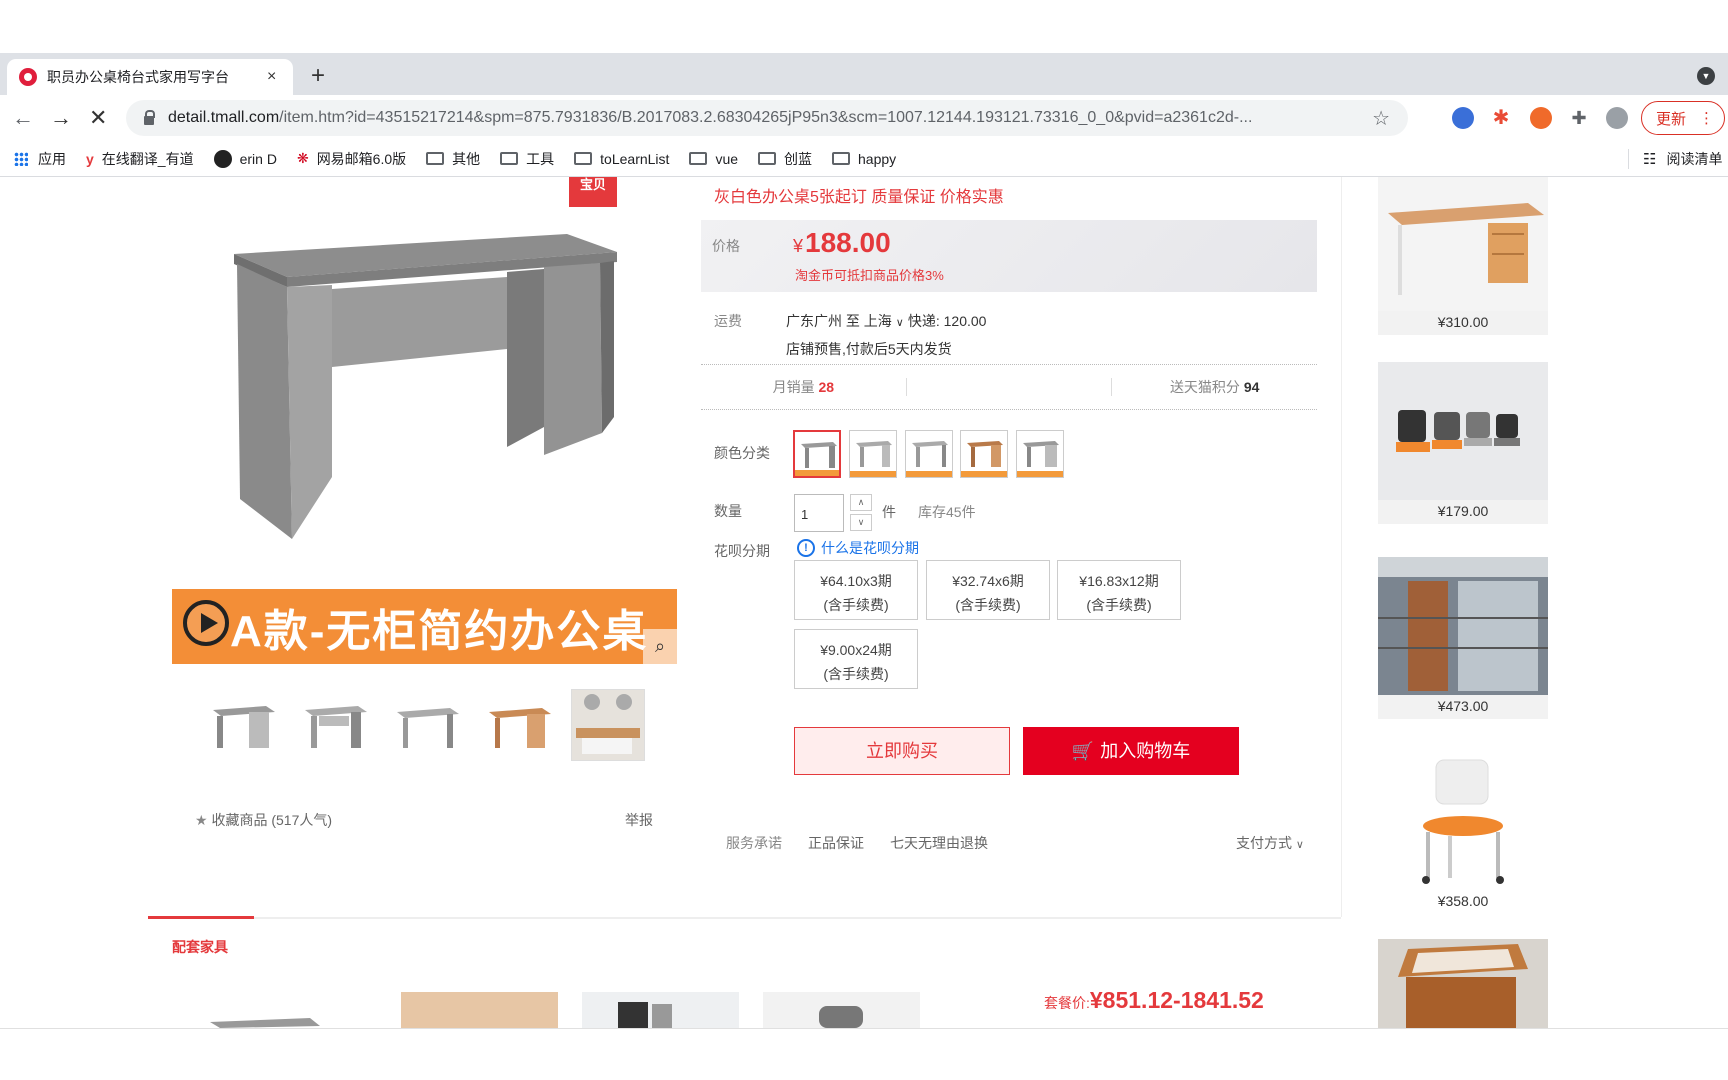 This screenshot has height=1080, width=1728. Describe the element at coordinates (466, 158) in the screenshot. I see `bookmark-label: 其他` at that location.